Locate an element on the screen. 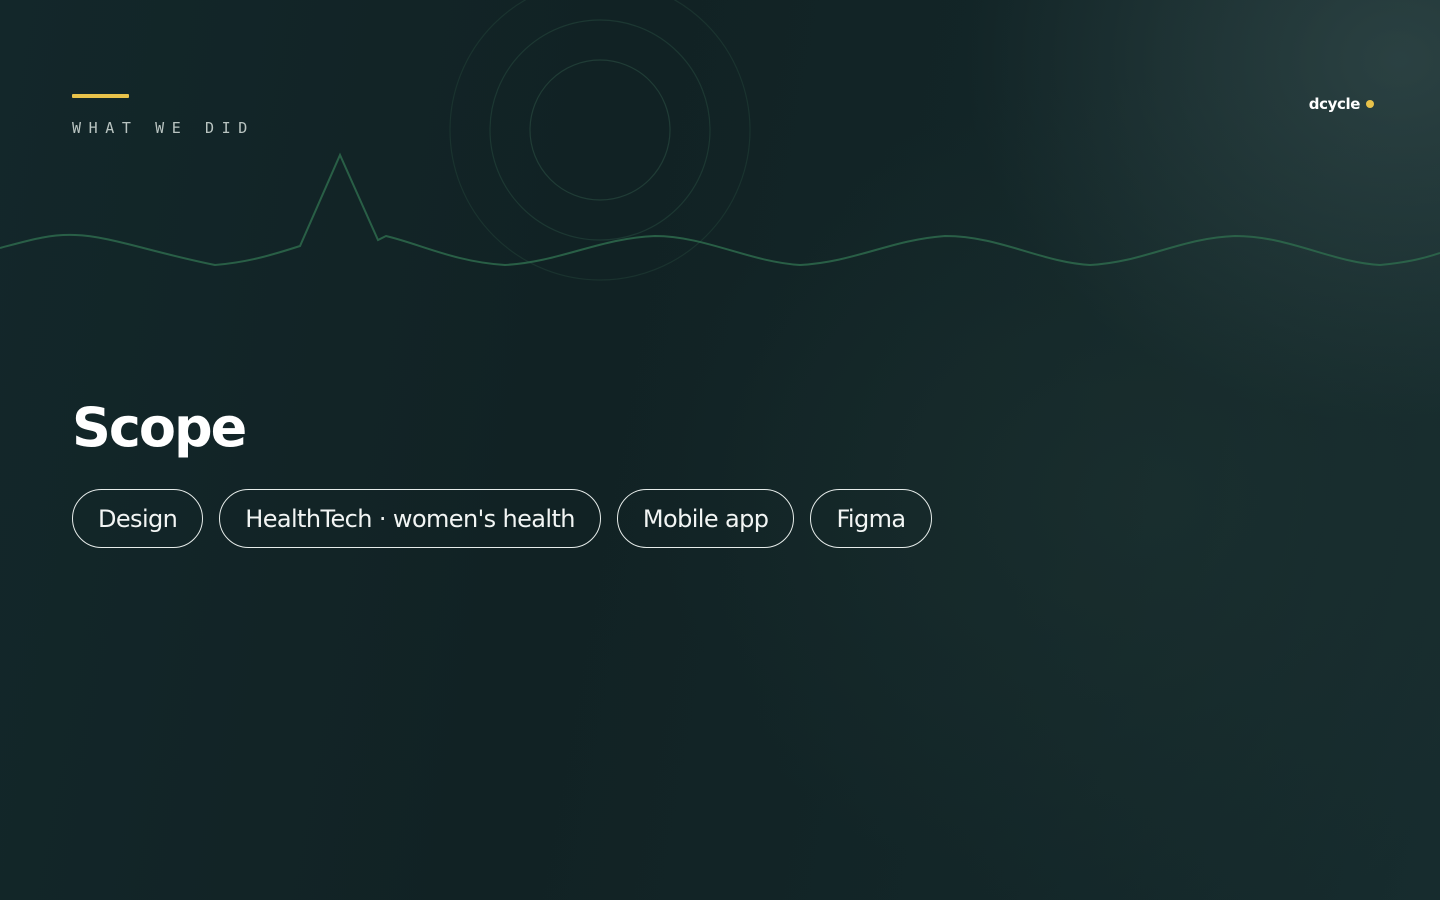 Image resolution: width=1440 pixels, height=900 pixels. ring-inner is located at coordinates (600, 130).